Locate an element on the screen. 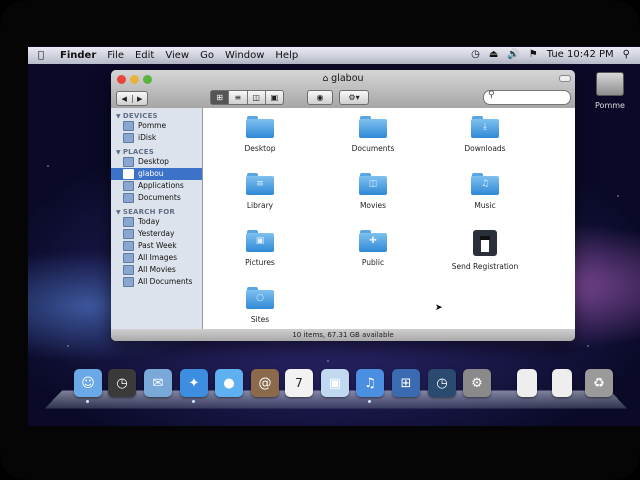 The width and height of the screenshot is (640, 480). file-item-label: Sites is located at coordinates (260, 319).